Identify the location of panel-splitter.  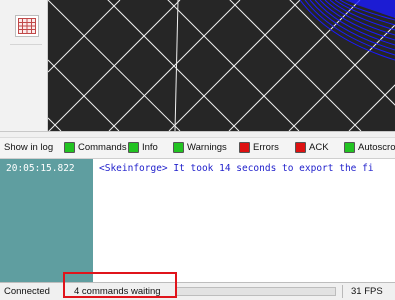
(197, 134).